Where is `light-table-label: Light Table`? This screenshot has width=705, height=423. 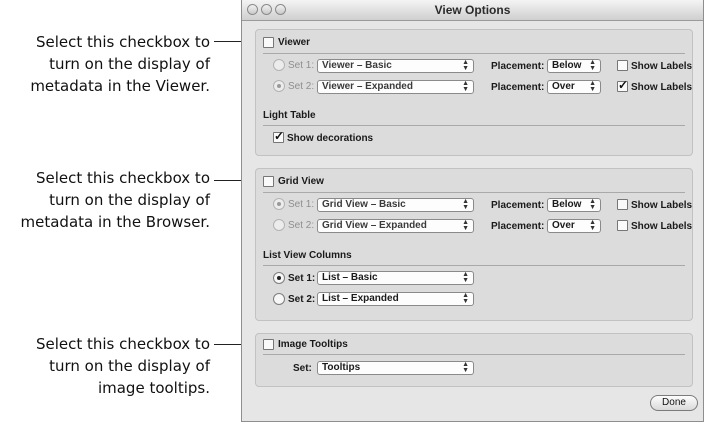 light-table-label: Light Table is located at coordinates (289, 115).